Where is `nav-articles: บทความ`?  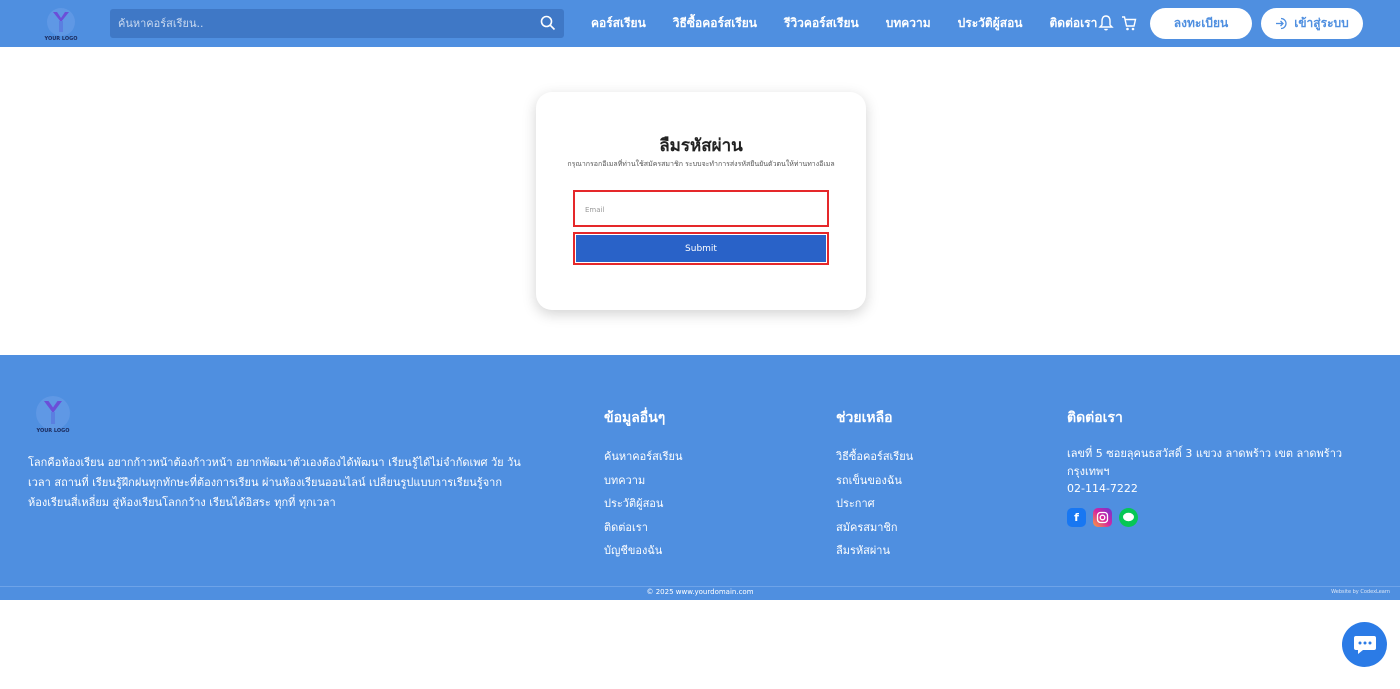 nav-articles: บทความ is located at coordinates (908, 23).